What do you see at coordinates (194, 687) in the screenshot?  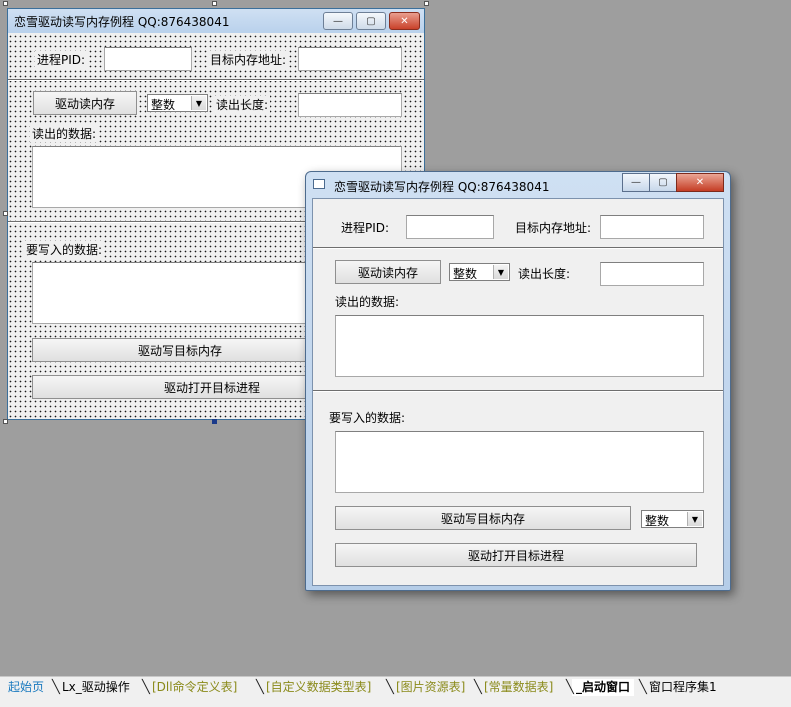 I see `tab-2: [Dll命令定义表]` at bounding box center [194, 687].